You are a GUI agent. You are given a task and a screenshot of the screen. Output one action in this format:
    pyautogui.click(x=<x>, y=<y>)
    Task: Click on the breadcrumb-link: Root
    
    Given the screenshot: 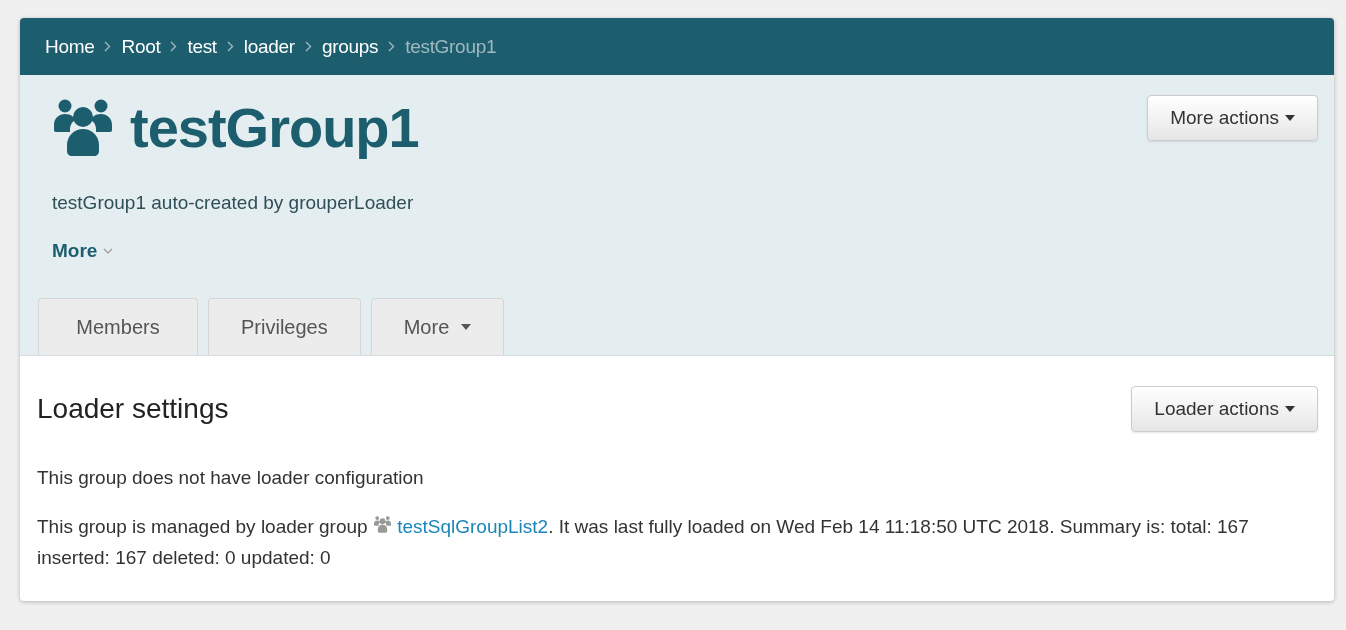 What is the action you would take?
    pyautogui.click(x=141, y=46)
    